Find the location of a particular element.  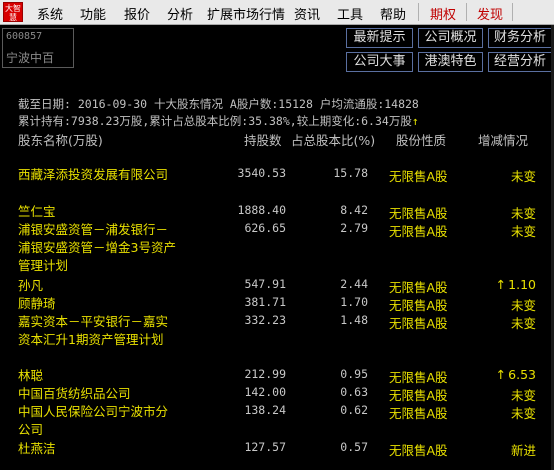

menu-item-info: 资讯 is located at coordinates (307, 13).